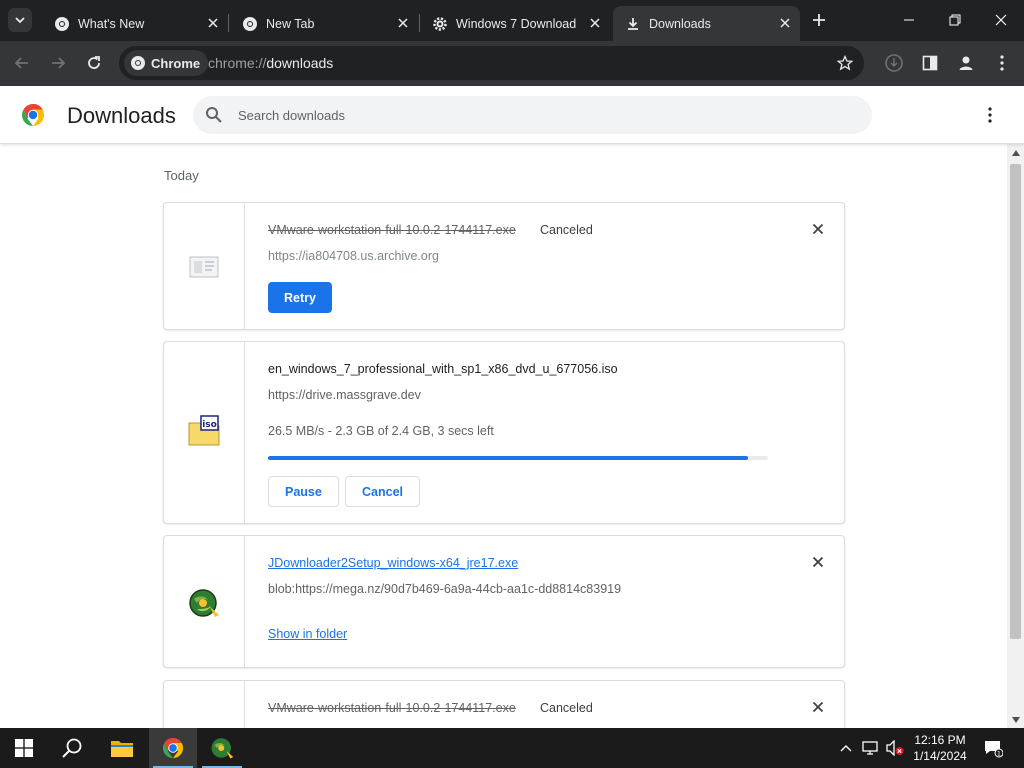 Image resolution: width=1024 pixels, height=768 pixels. Describe the element at coordinates (940, 748) in the screenshot. I see `system-clock: 12:16 PM 1/14/2024` at that location.